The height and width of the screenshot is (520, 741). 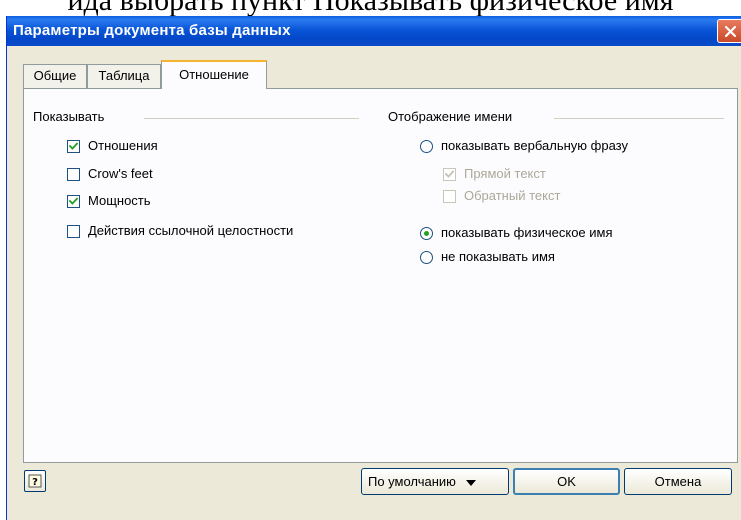 What do you see at coordinates (639, 118) in the screenshot?
I see `name-display-group-divider` at bounding box center [639, 118].